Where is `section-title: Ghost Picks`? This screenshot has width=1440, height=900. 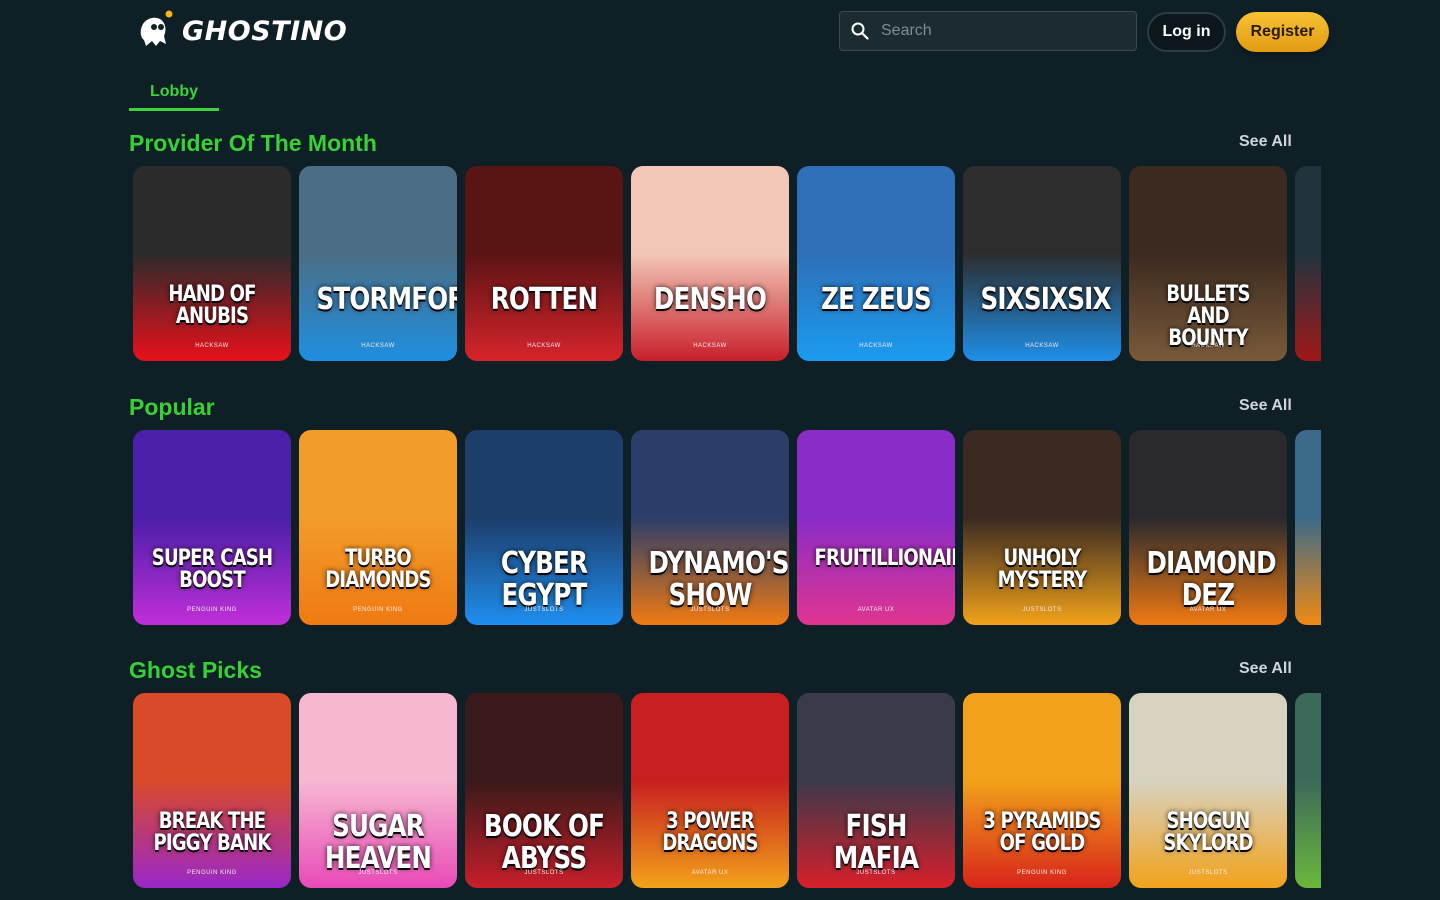 section-title: Ghost Picks is located at coordinates (195, 670).